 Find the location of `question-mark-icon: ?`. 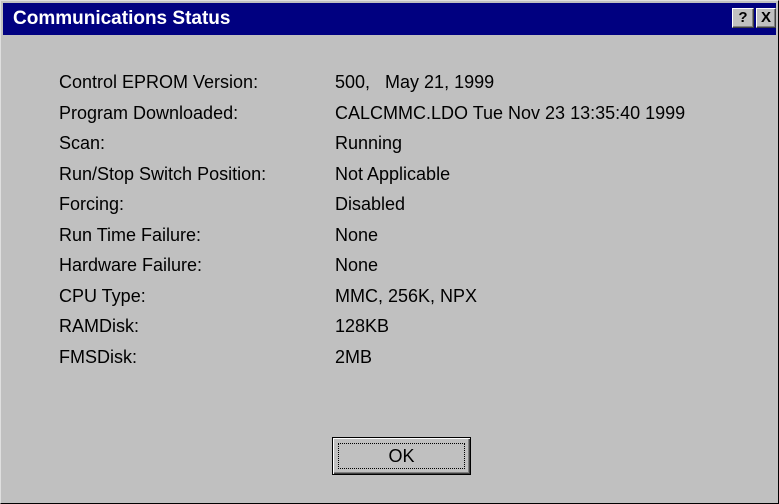

question-mark-icon: ? is located at coordinates (743, 17).